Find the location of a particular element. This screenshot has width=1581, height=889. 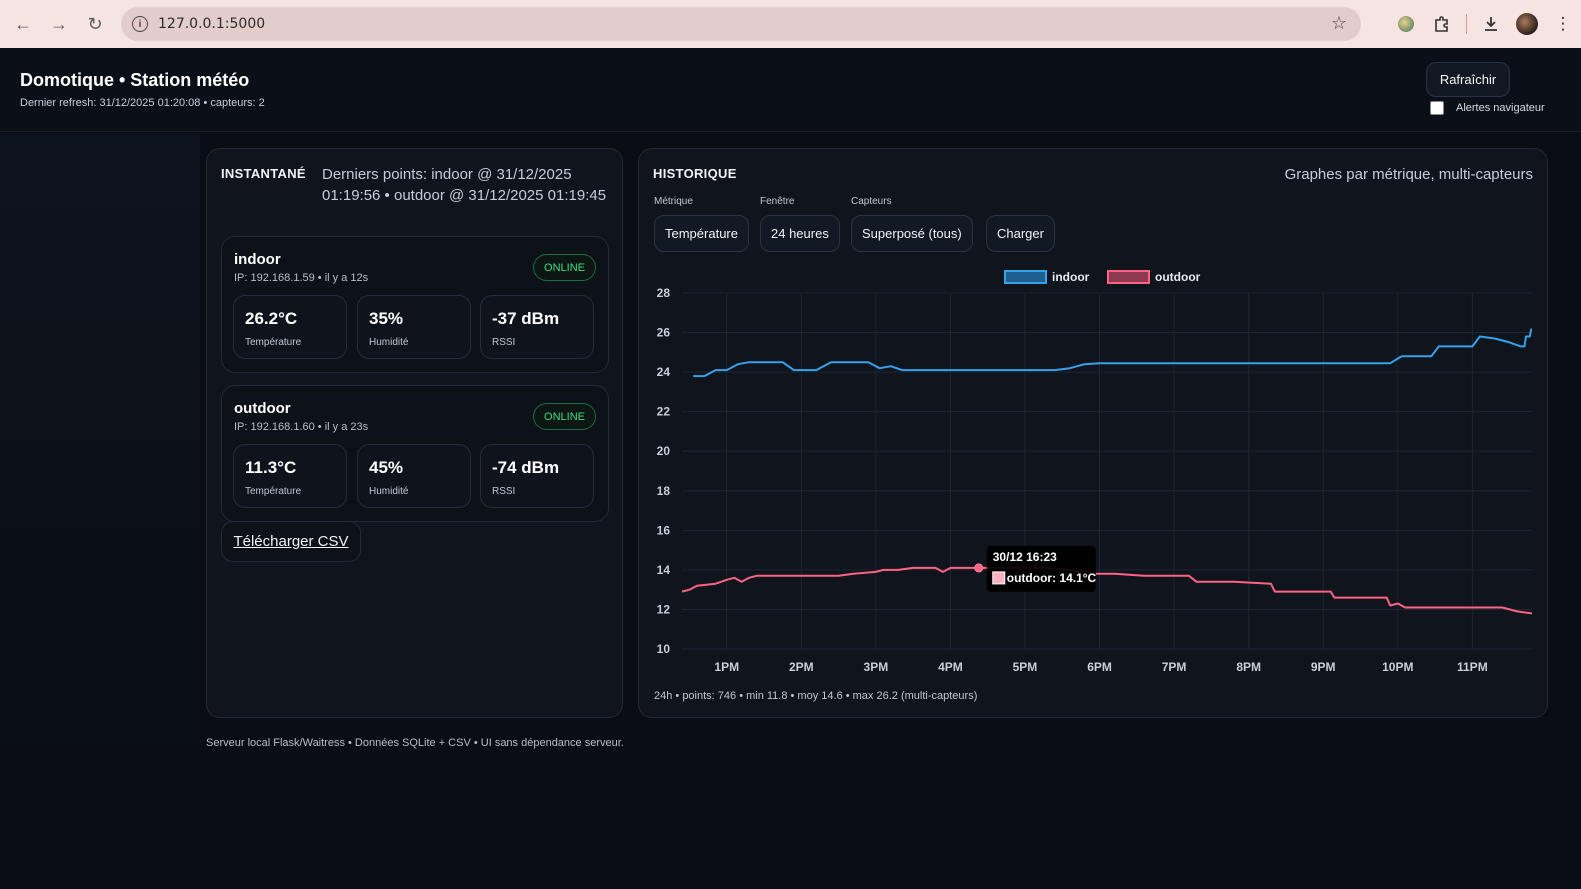

metric-rssi: -37 dBm RSSI is located at coordinates (537, 327).